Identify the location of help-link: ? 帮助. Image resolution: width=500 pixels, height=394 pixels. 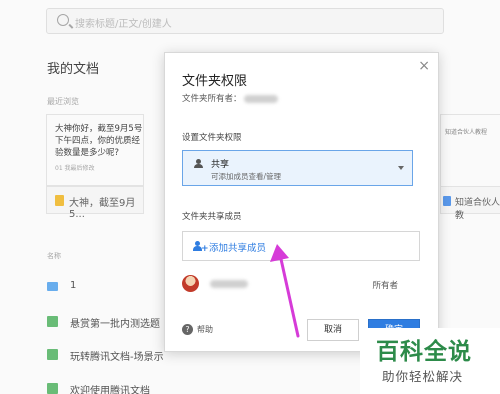
(197, 329).